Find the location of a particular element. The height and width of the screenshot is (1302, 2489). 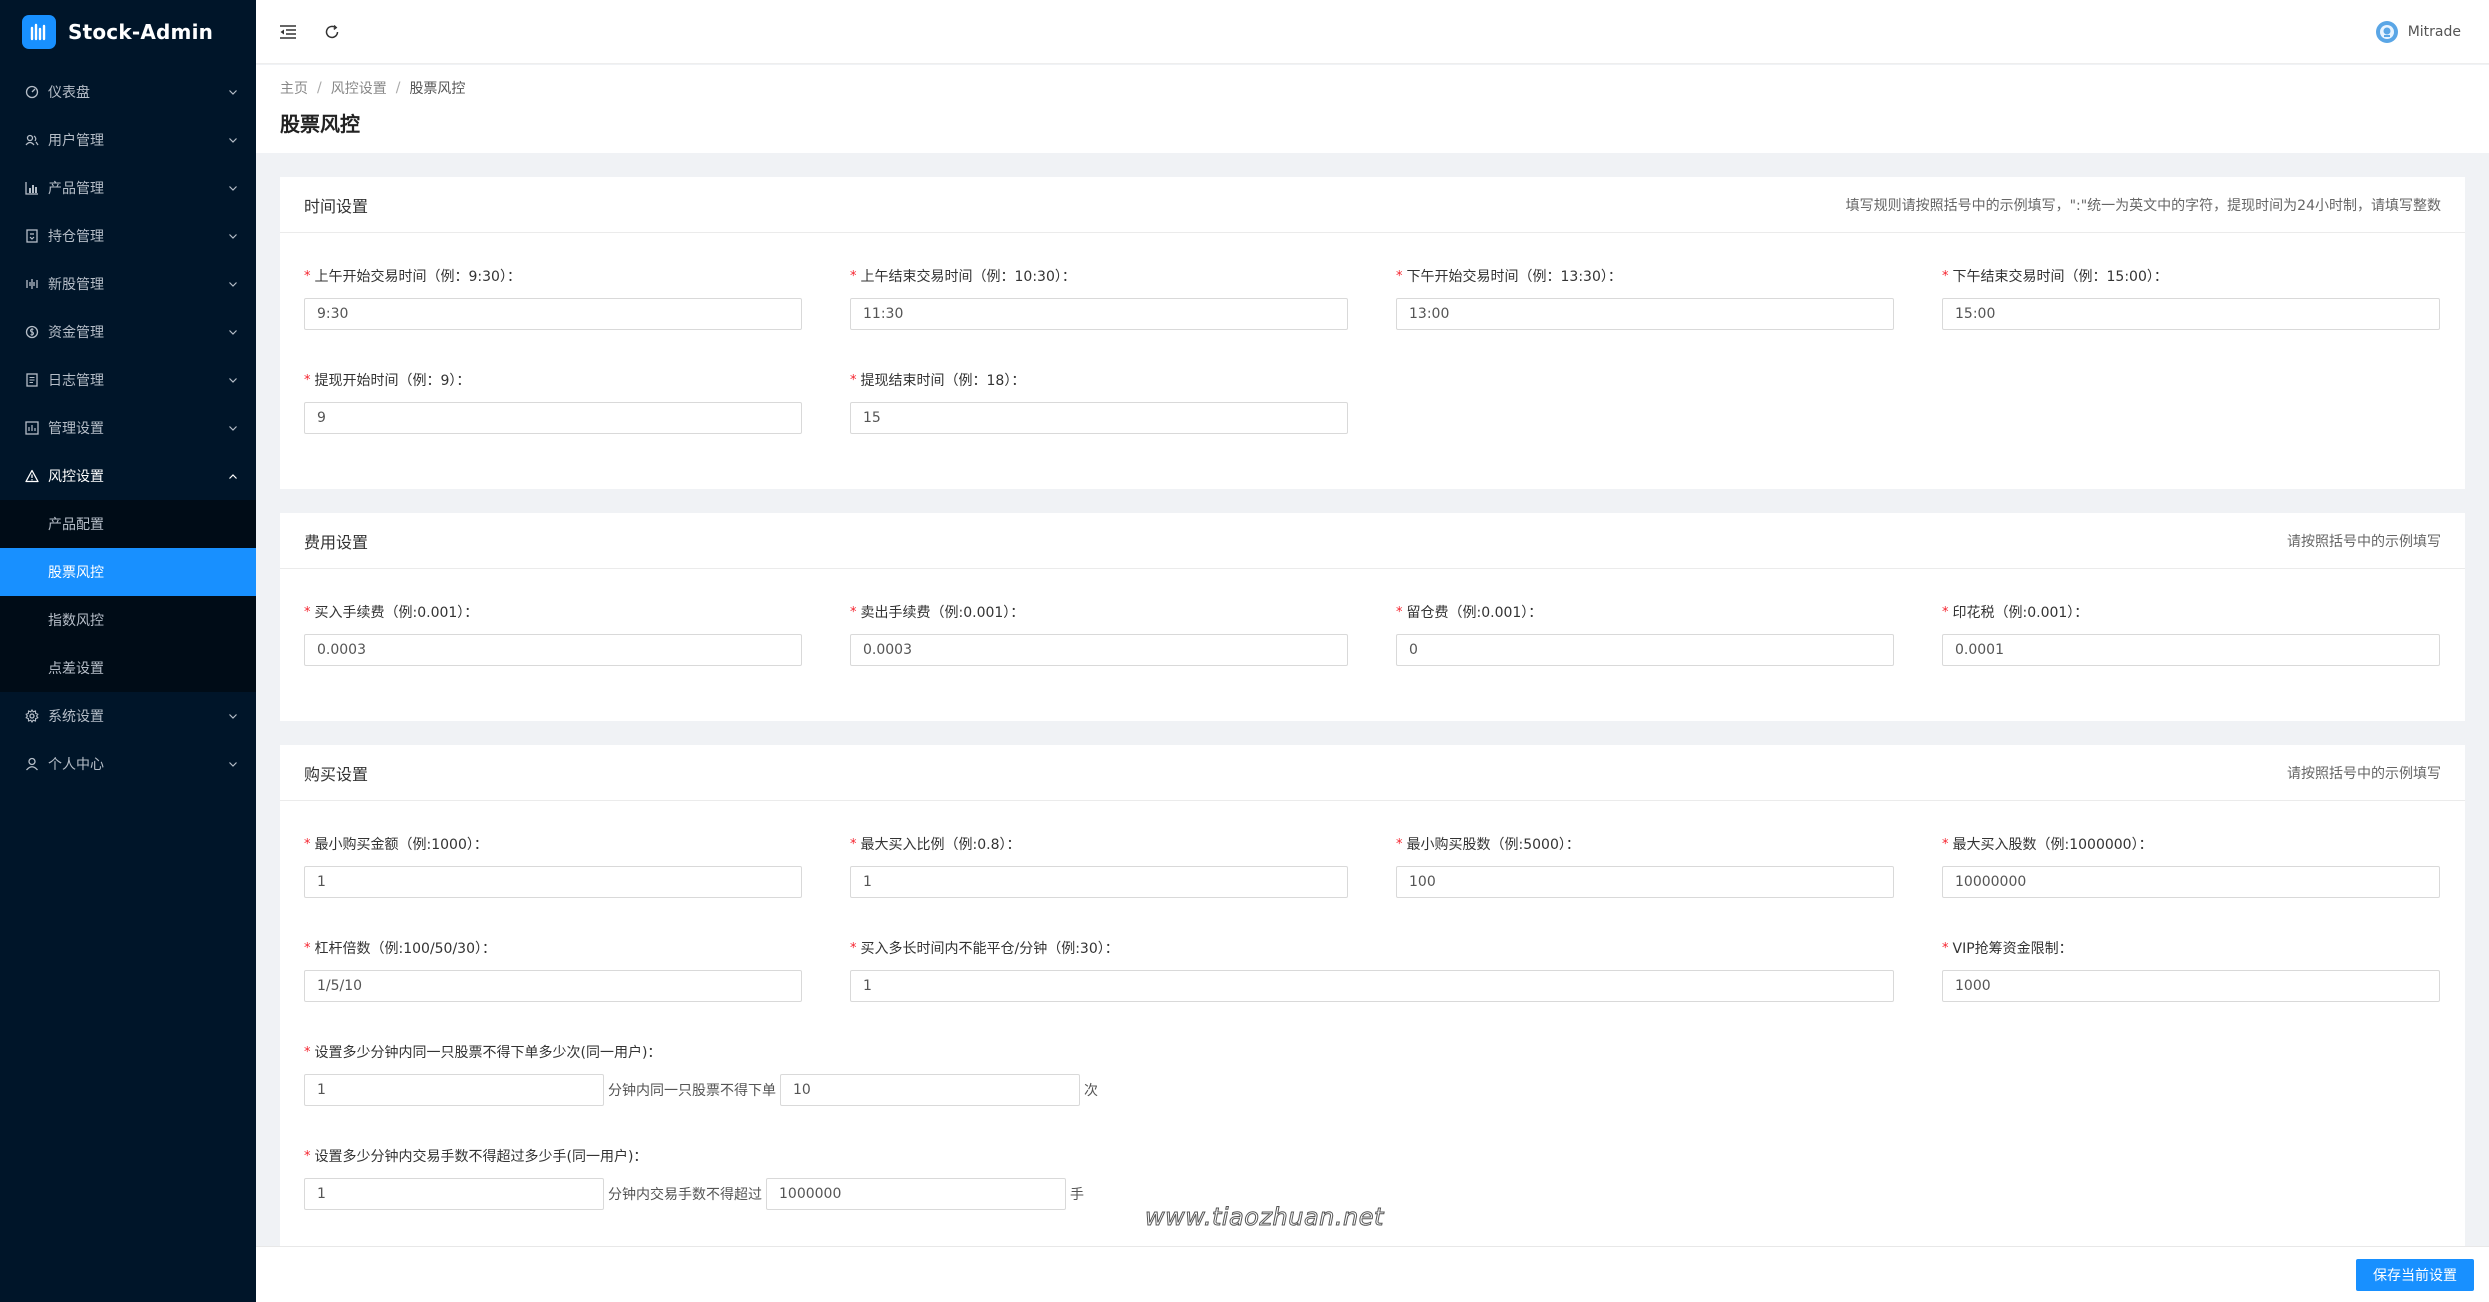

sidebar-subitem-index-risk: 指数风控 is located at coordinates (128, 620).